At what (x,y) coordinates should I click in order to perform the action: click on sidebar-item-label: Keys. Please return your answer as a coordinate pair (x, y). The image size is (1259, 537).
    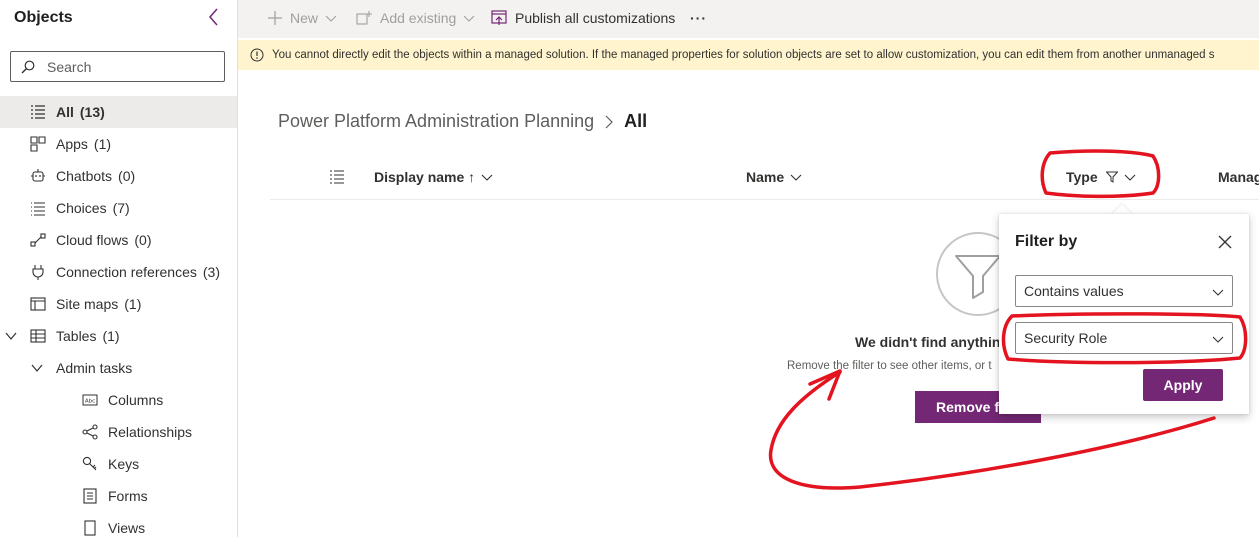
    Looking at the image, I should click on (124, 464).